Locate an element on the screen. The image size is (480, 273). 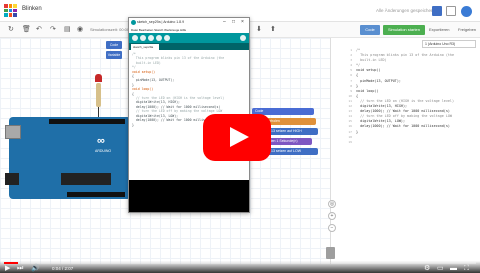
sim-time-hint: Simulationszeit: 00:00 is located at coordinates (110, 29).